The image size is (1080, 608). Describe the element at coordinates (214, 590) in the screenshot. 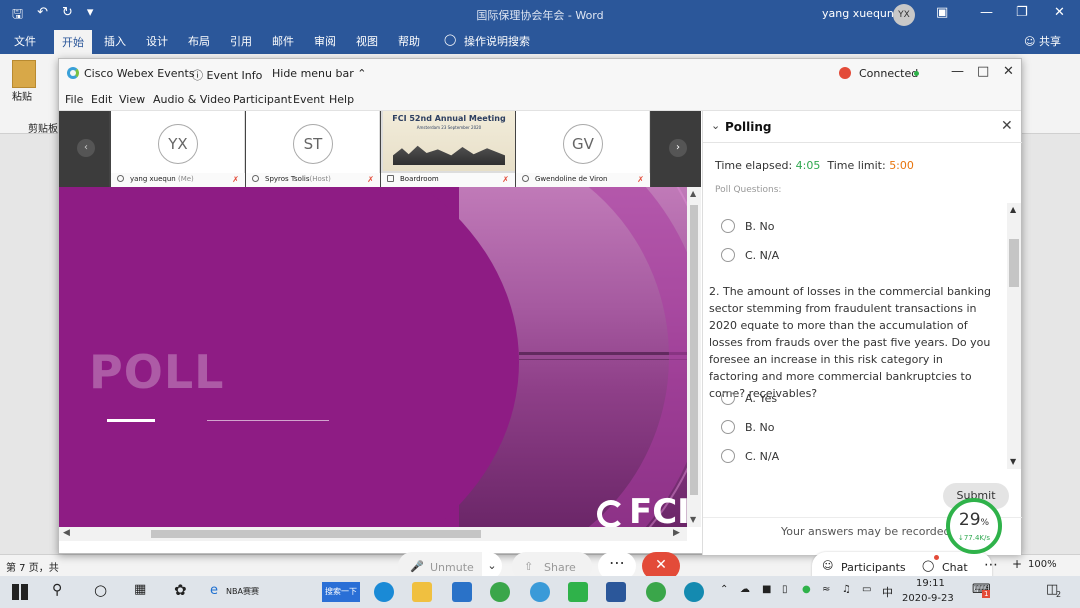

I see `ie-icon: e` at that location.